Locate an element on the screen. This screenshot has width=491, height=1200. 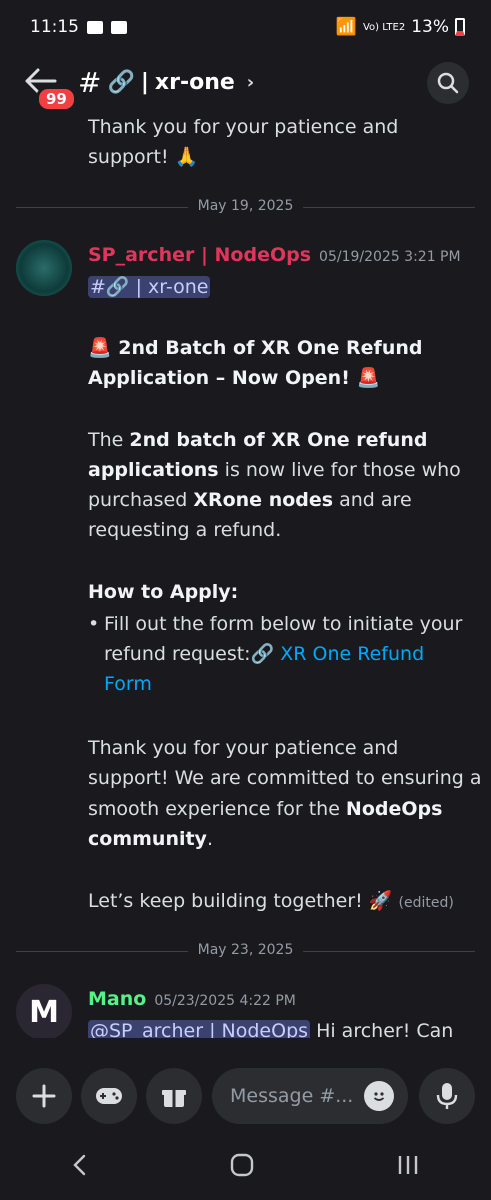
link-emoji: 🔗 is located at coordinates (121, 82).